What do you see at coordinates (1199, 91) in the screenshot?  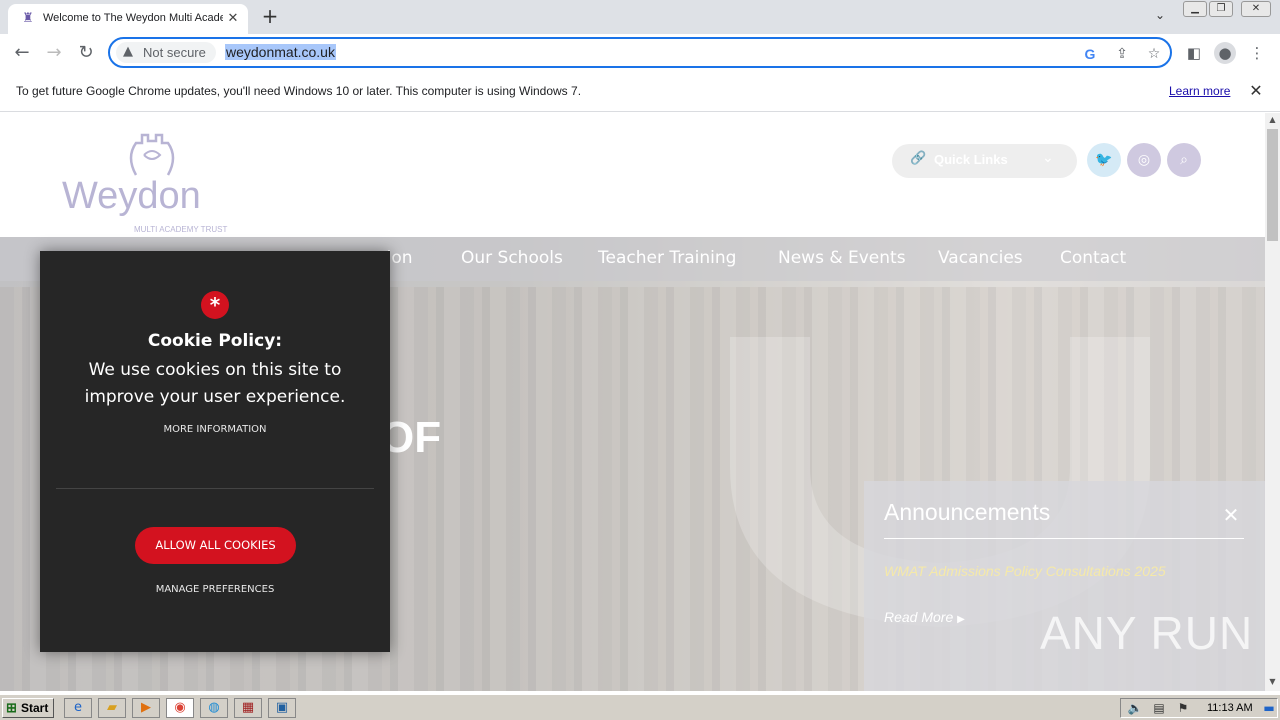 I see `learn-more-link: Learn more` at bounding box center [1199, 91].